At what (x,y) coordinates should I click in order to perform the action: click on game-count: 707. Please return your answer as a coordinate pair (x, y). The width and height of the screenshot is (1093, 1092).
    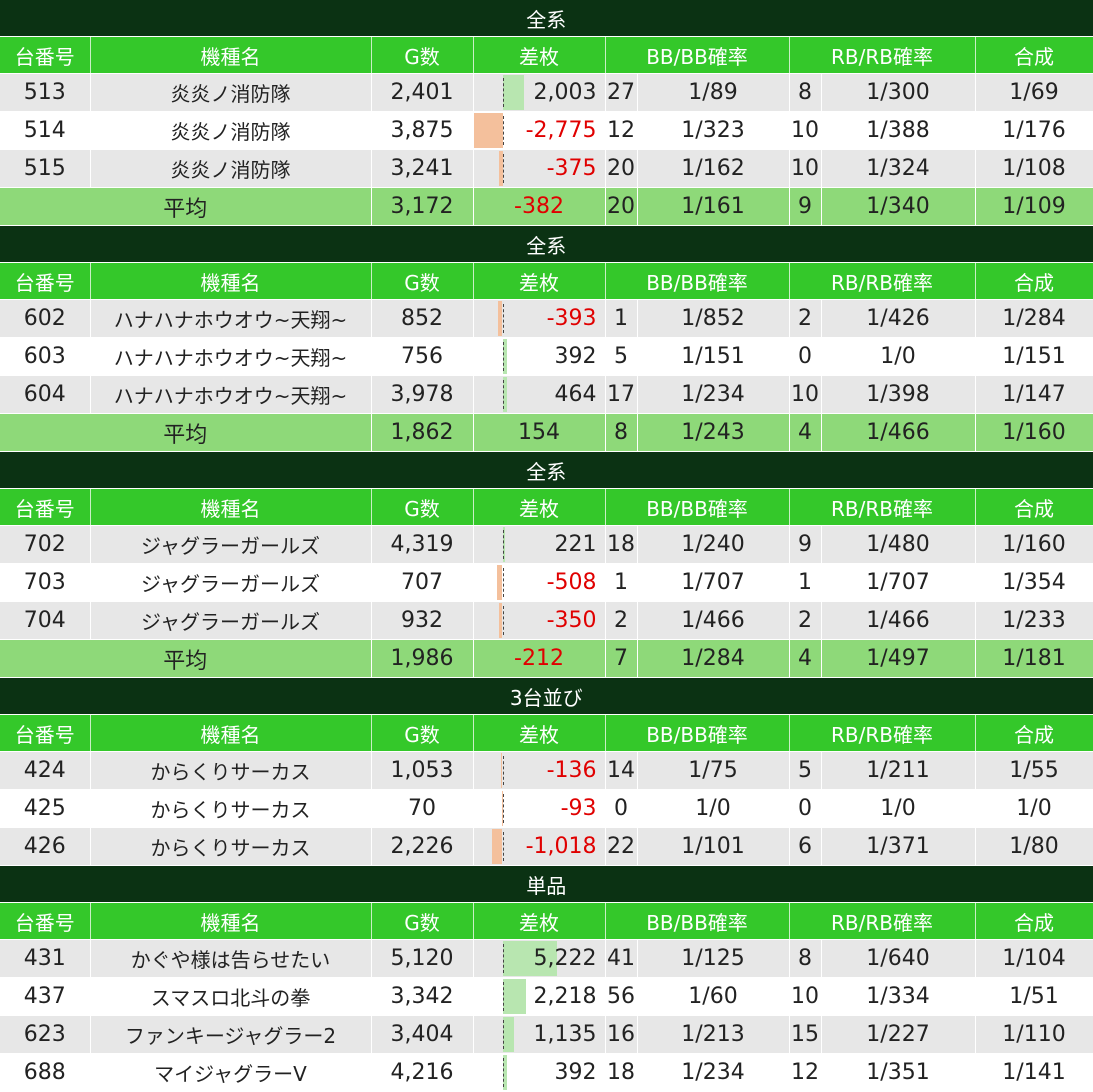
    Looking at the image, I should click on (422, 582).